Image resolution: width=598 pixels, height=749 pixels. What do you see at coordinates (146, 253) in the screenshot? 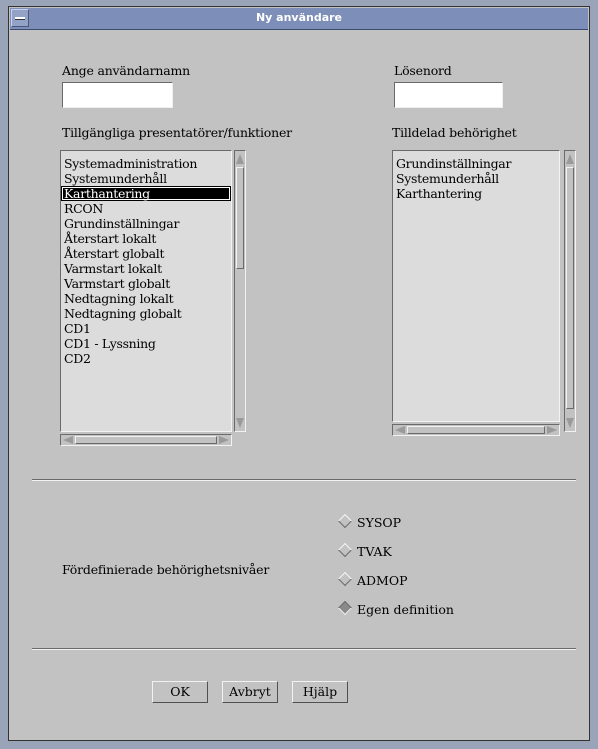
I see `list-item: Återstart globalt` at bounding box center [146, 253].